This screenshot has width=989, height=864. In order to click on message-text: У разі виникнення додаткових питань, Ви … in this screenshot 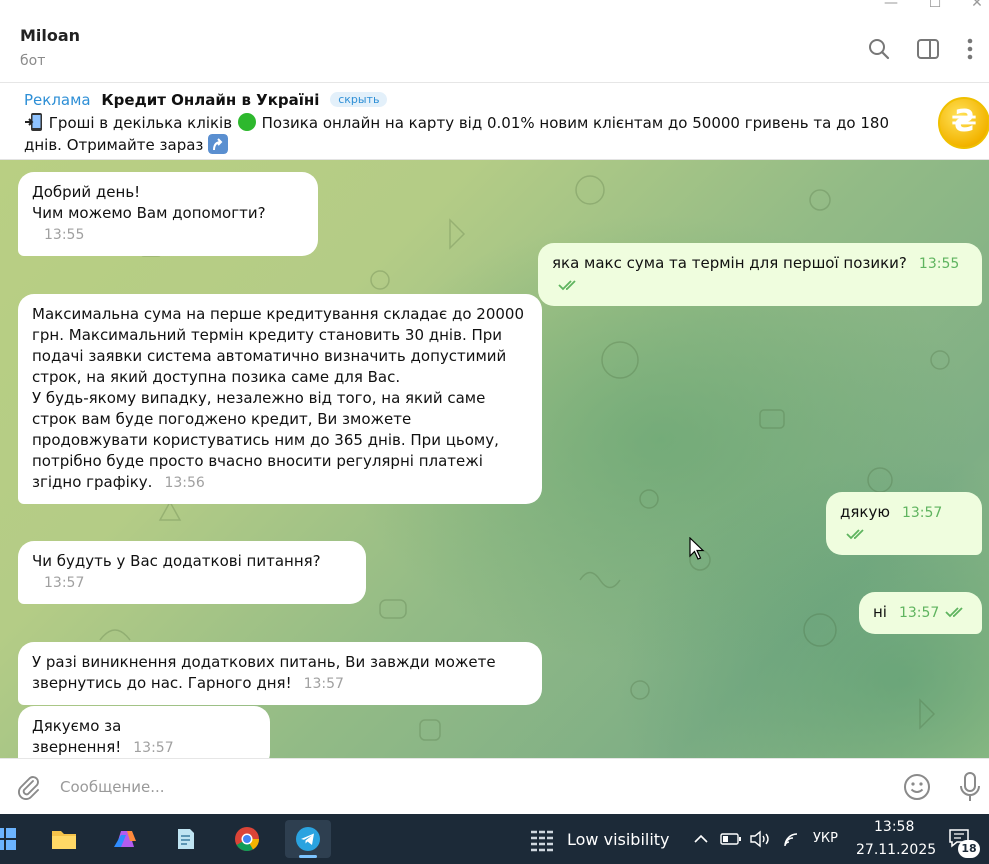, I will do `click(264, 672)`.